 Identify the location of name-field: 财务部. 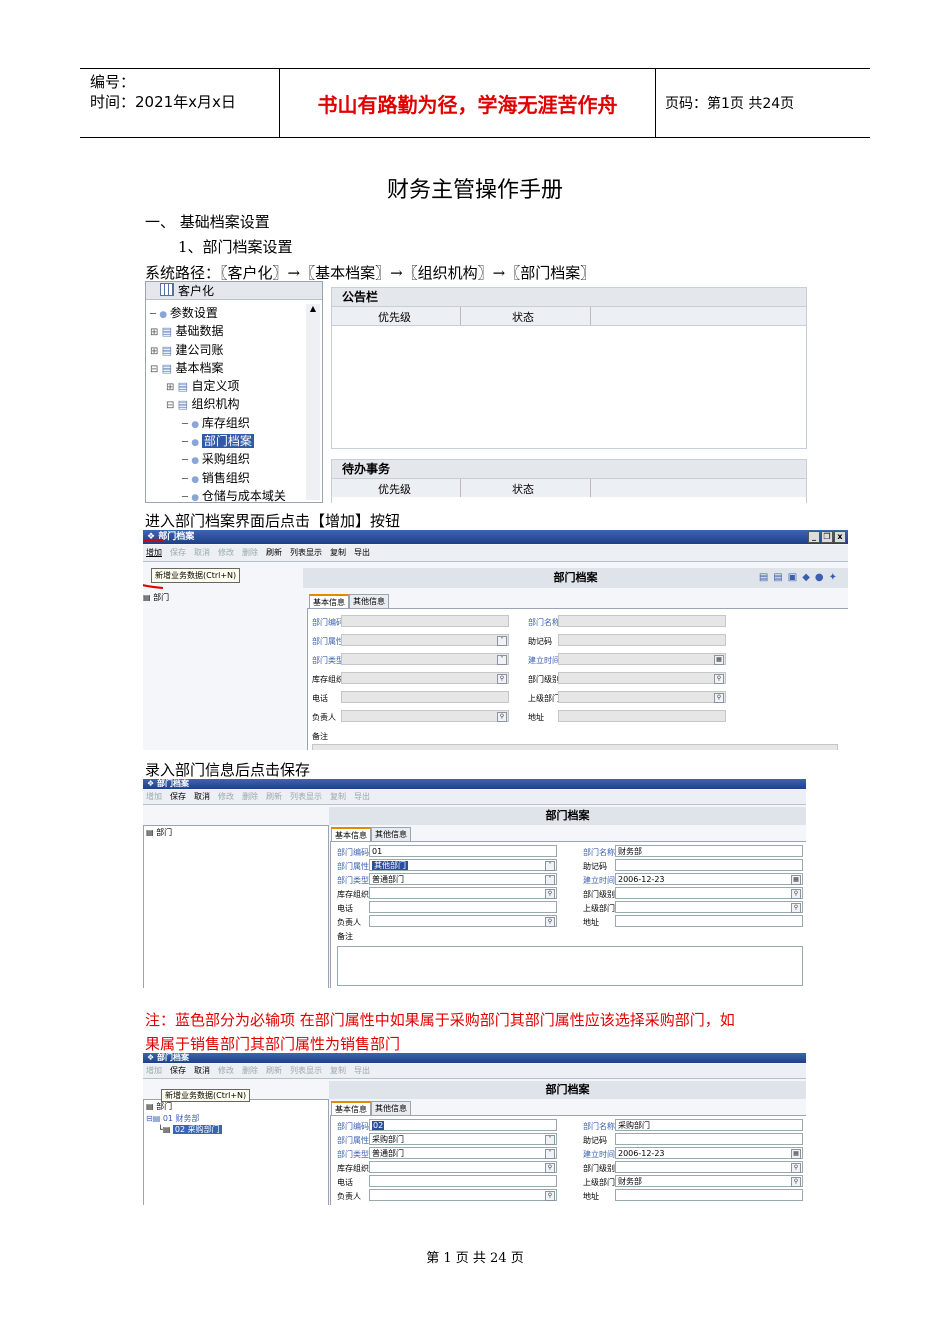
(709, 851).